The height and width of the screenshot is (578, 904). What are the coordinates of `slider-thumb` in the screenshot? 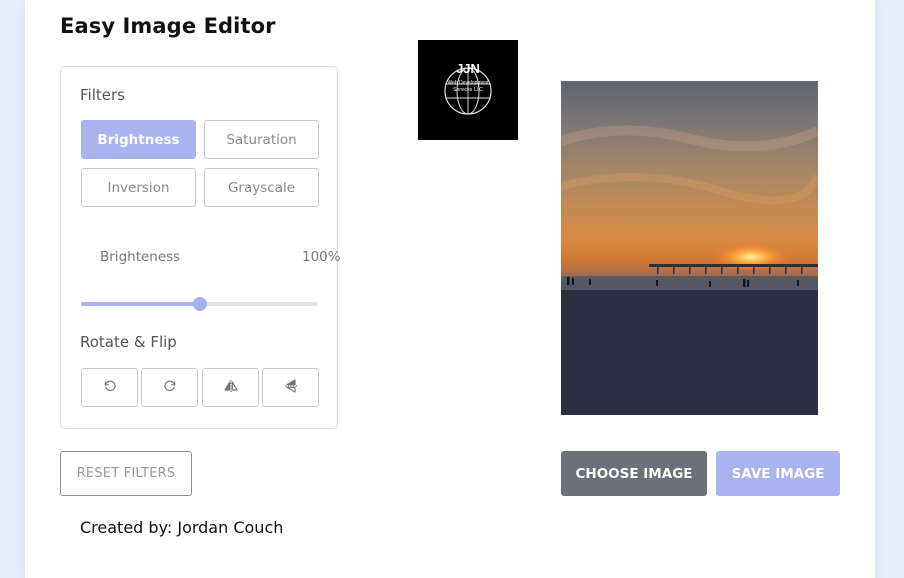 It's located at (199, 304).